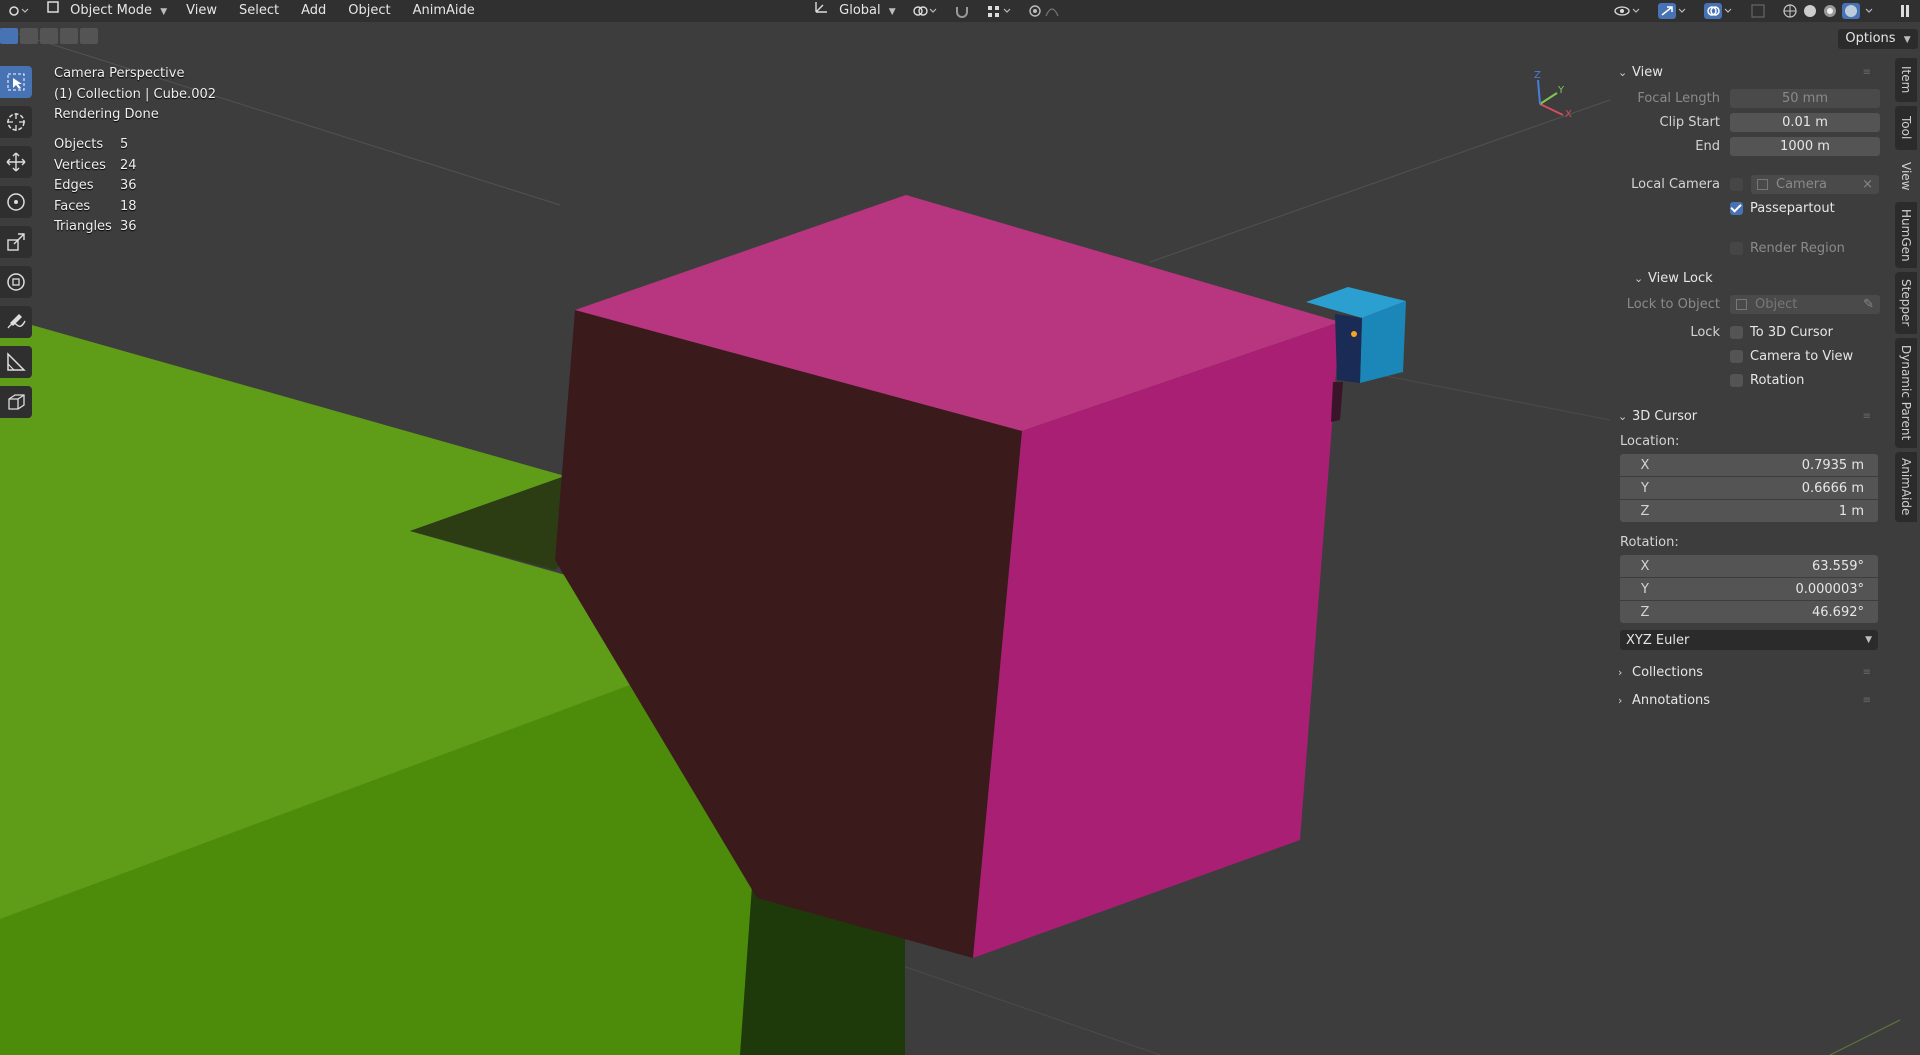  I want to click on visibility-icon, so click(1628, 11).